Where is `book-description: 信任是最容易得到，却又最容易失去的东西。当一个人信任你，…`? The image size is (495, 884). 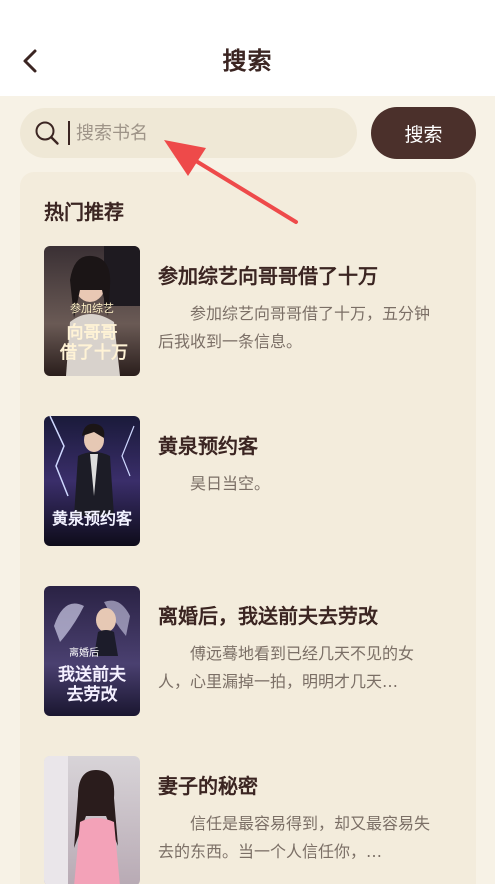
book-description: 信任是最容易得到，却又最容易失去的东西。当一个人信任你，… is located at coordinates (294, 837).